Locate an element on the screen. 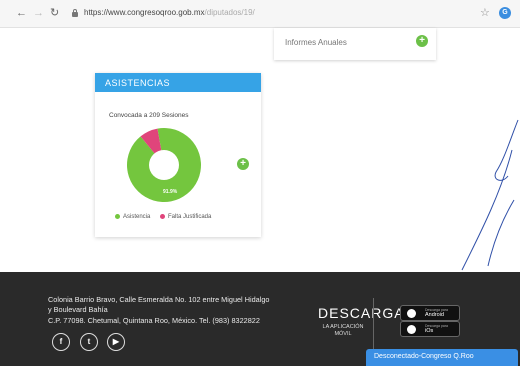 Image resolution: width=520 pixels, height=372 pixels. informes-anuales-label: Informes Anuales is located at coordinates (316, 42).